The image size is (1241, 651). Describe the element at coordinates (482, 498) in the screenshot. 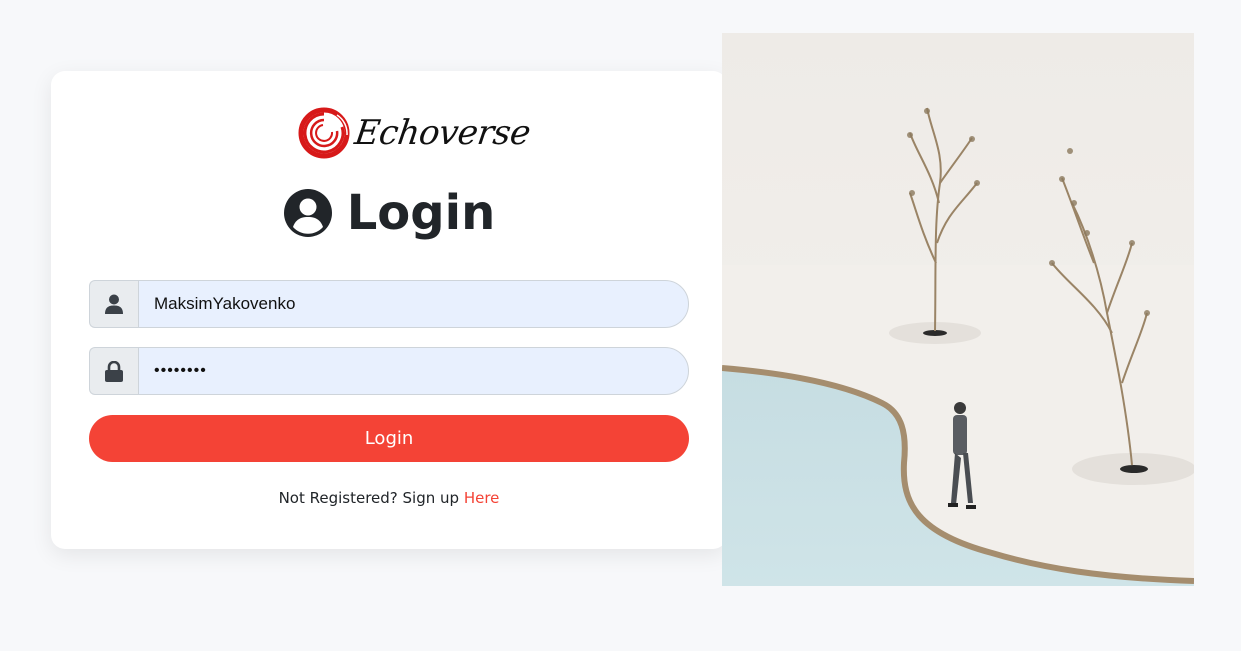

I see `signup-link: Here` at that location.